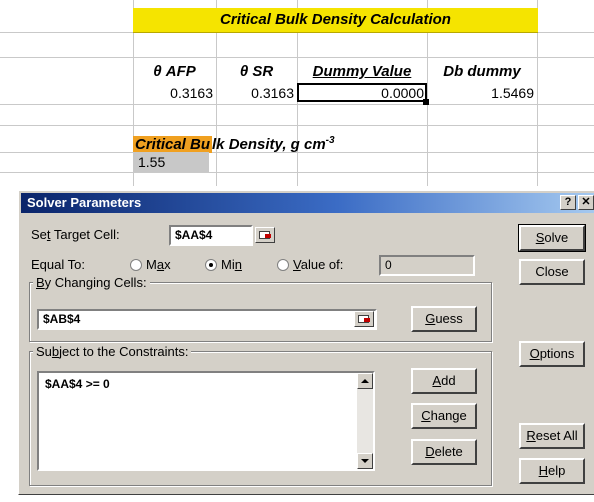  Describe the element at coordinates (269, 144) in the screenshot. I see `label-rest: lk Density, g cm` at that location.